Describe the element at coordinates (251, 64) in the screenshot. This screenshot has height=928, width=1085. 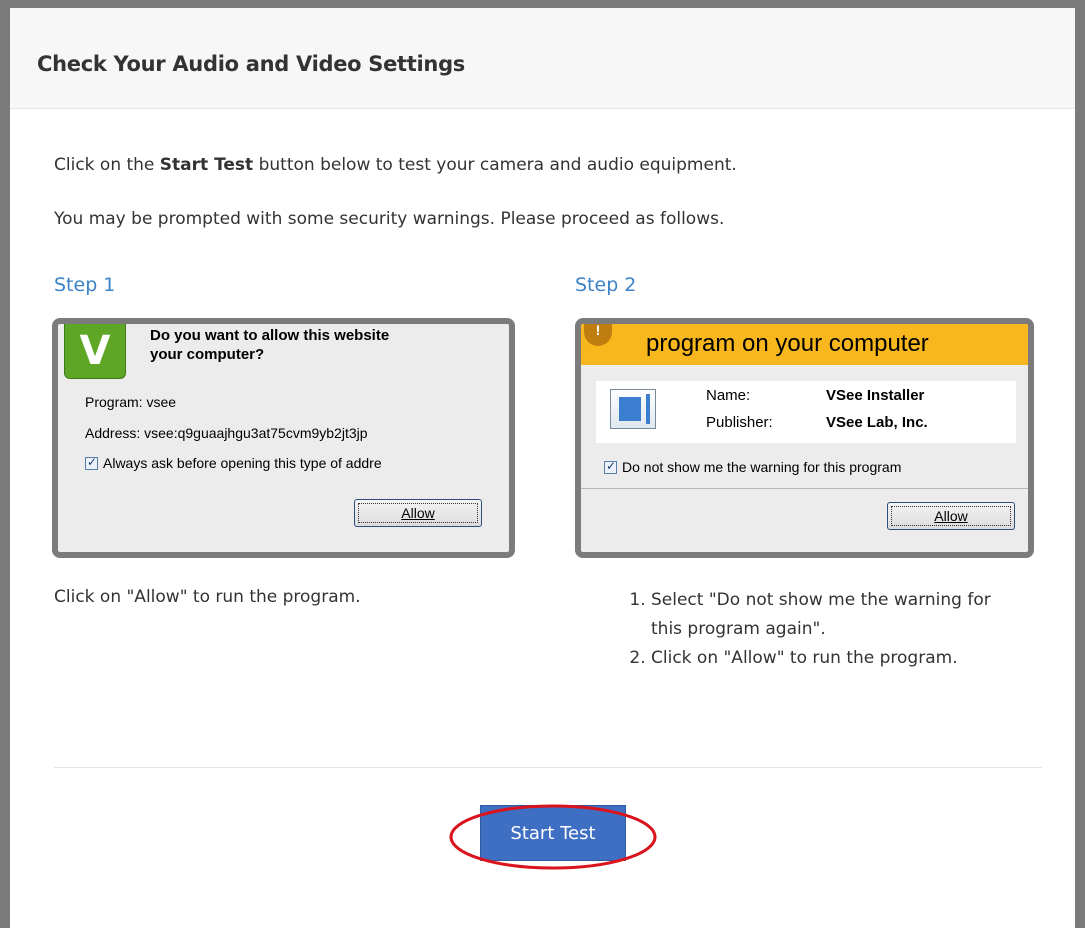
I see `modal-title: Check Your Audio and Video Settings` at that location.